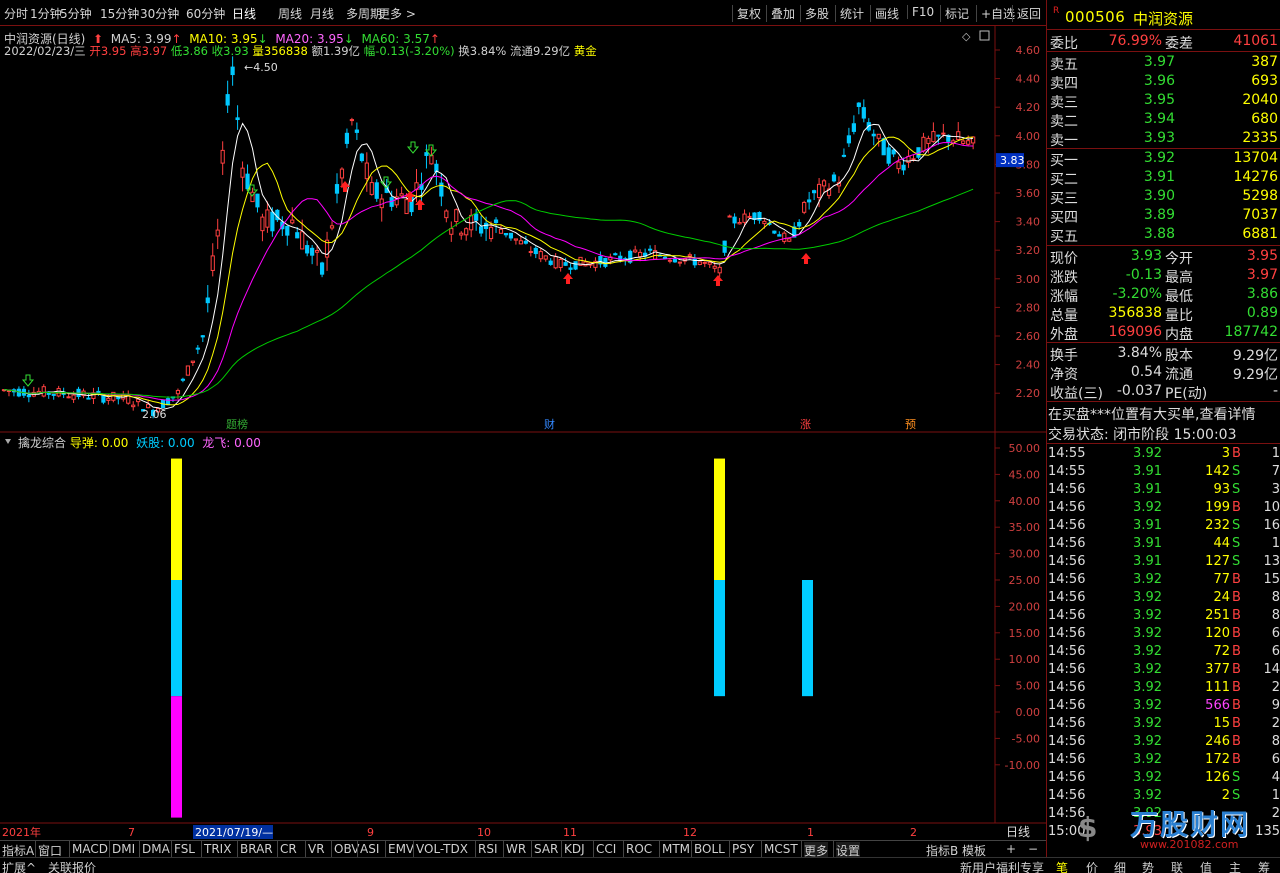 The height and width of the screenshot is (873, 1280). I want to click on period-tab-5: 60分钟, so click(205, 13).